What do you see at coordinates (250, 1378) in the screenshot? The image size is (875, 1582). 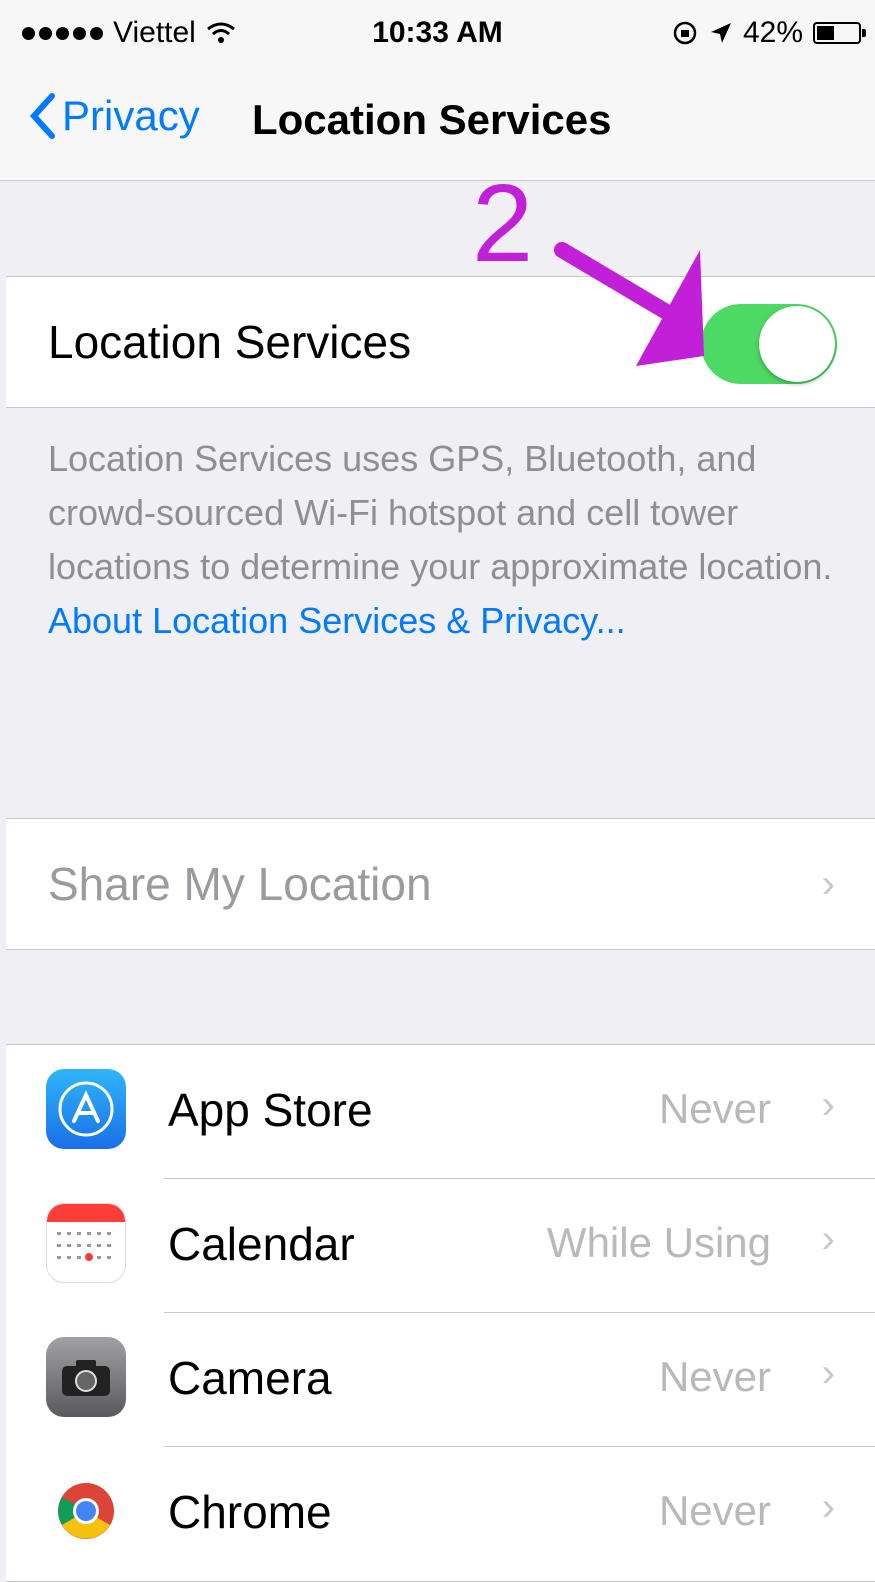 I see `app-name: Camera` at bounding box center [250, 1378].